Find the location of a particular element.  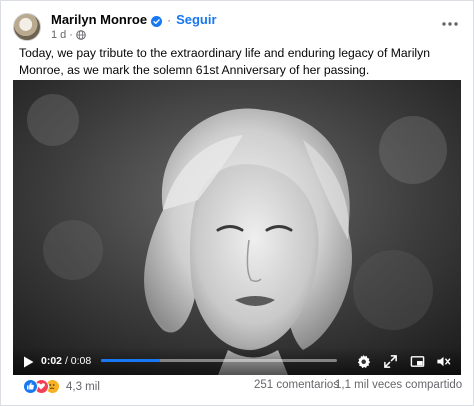

video-time: 0:02 / 0:08 is located at coordinates (66, 361).